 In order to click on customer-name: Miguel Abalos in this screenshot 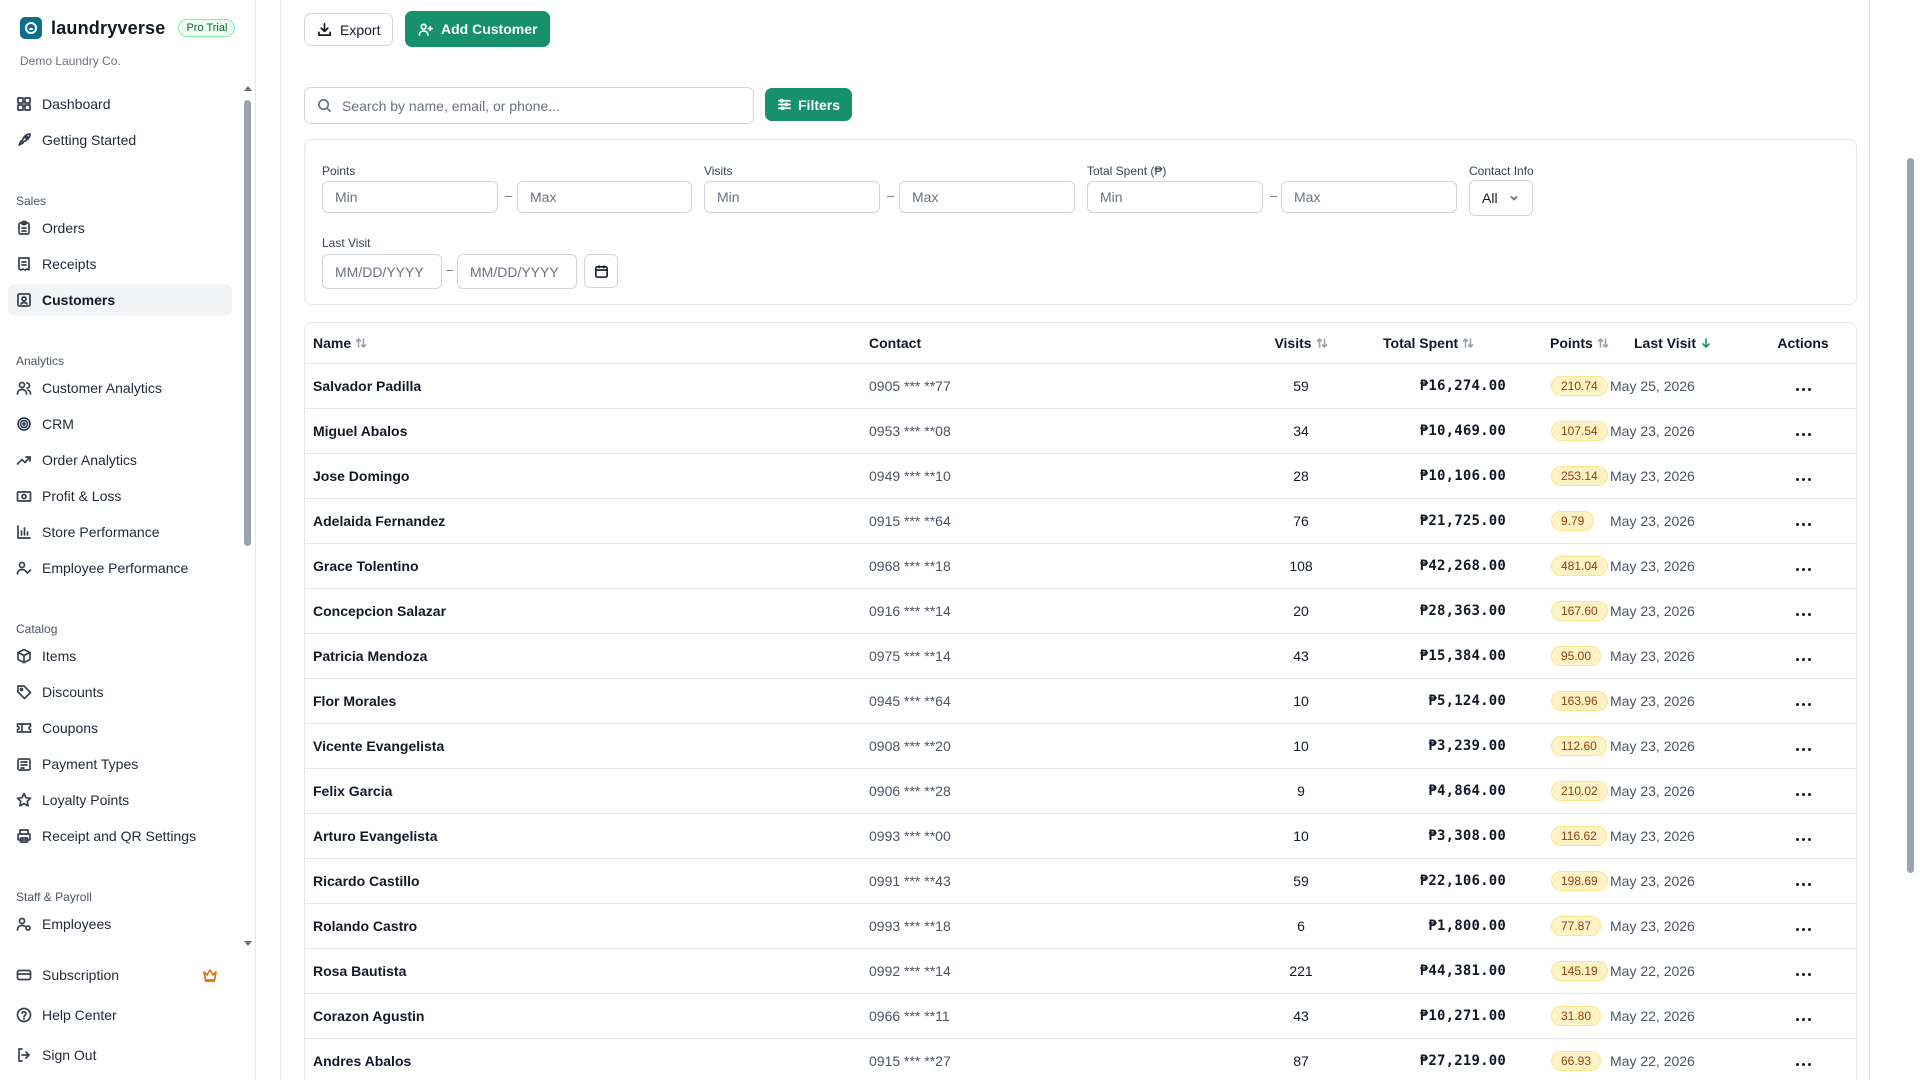, I will do `click(587, 431)`.